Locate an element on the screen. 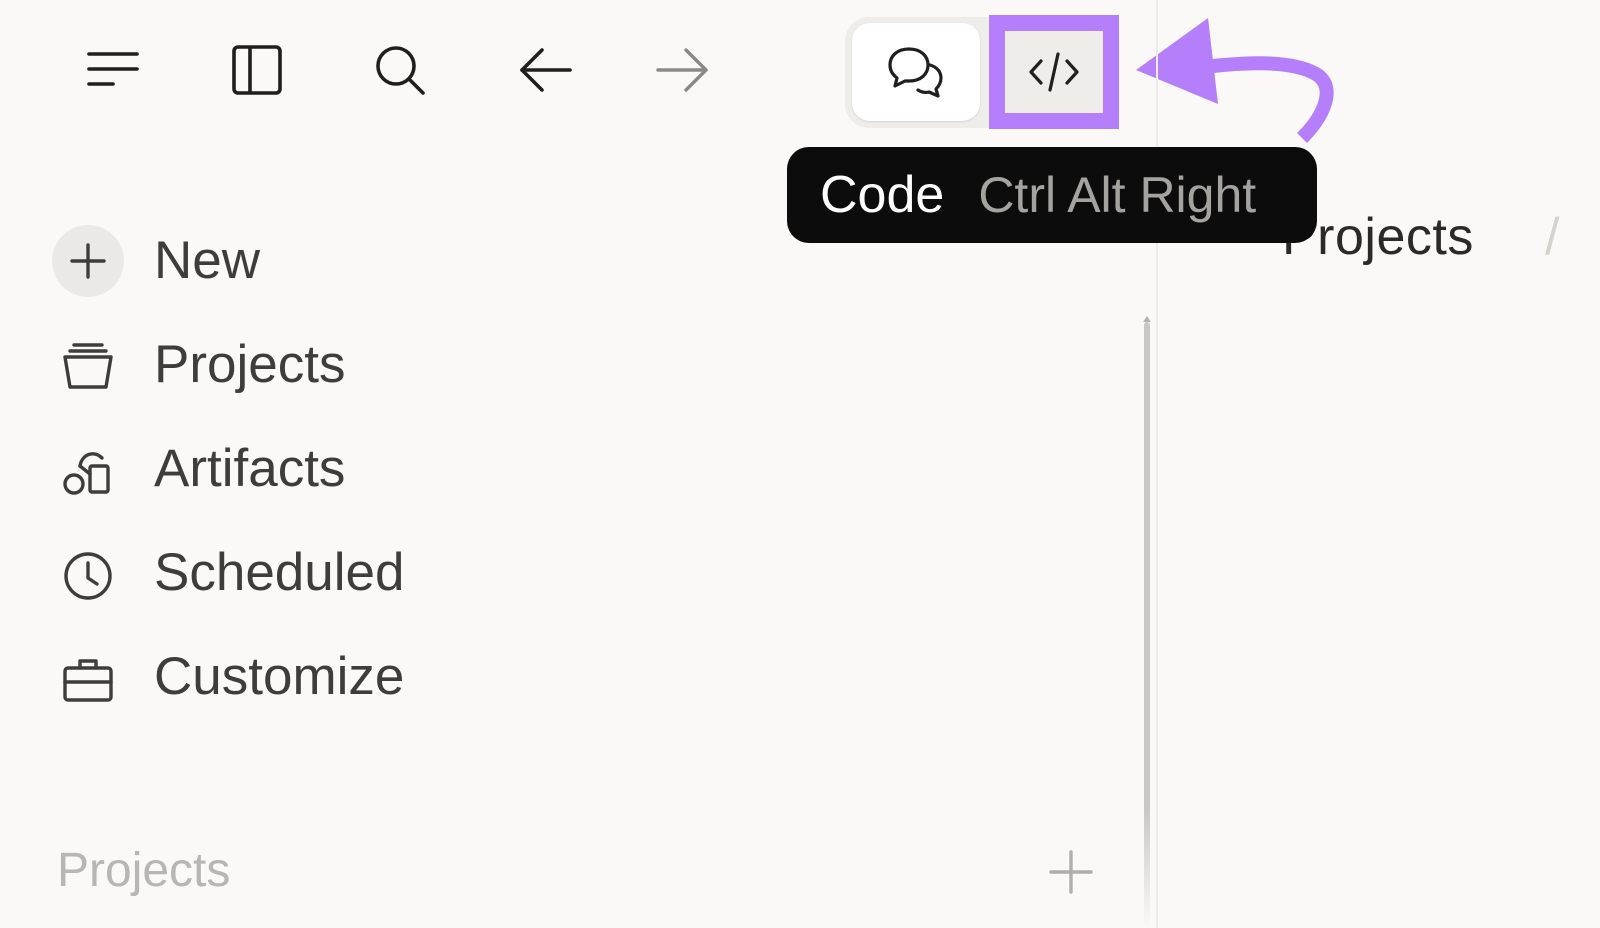  sidebar-panel-icon is located at coordinates (257, 70).